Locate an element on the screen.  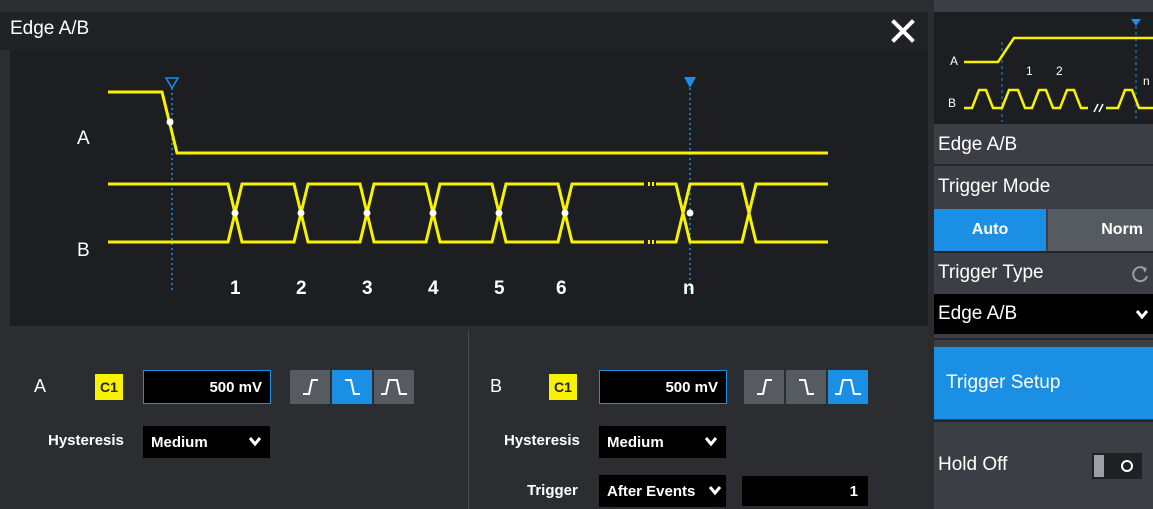
source-b-slope-group is located at coordinates (807, 387).